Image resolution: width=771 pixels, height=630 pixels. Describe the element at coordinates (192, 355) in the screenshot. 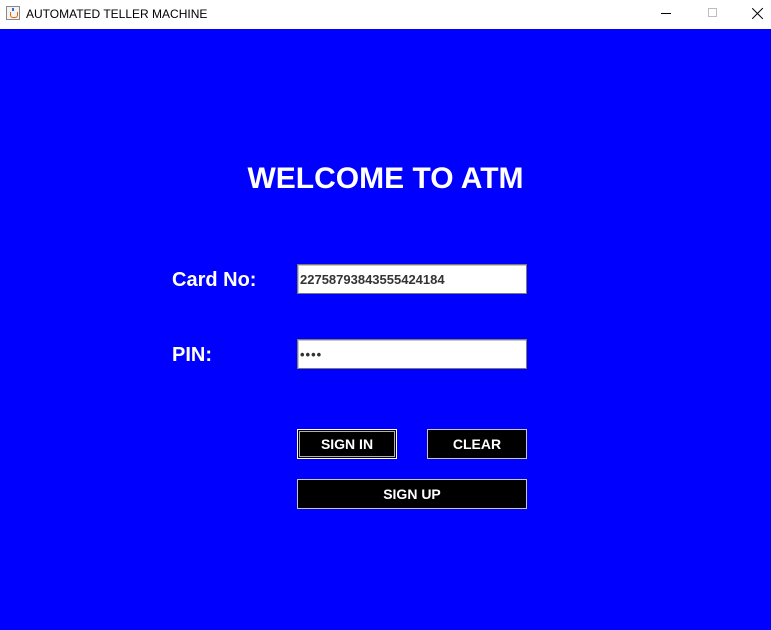

I see `pin-label: PIN:` at that location.